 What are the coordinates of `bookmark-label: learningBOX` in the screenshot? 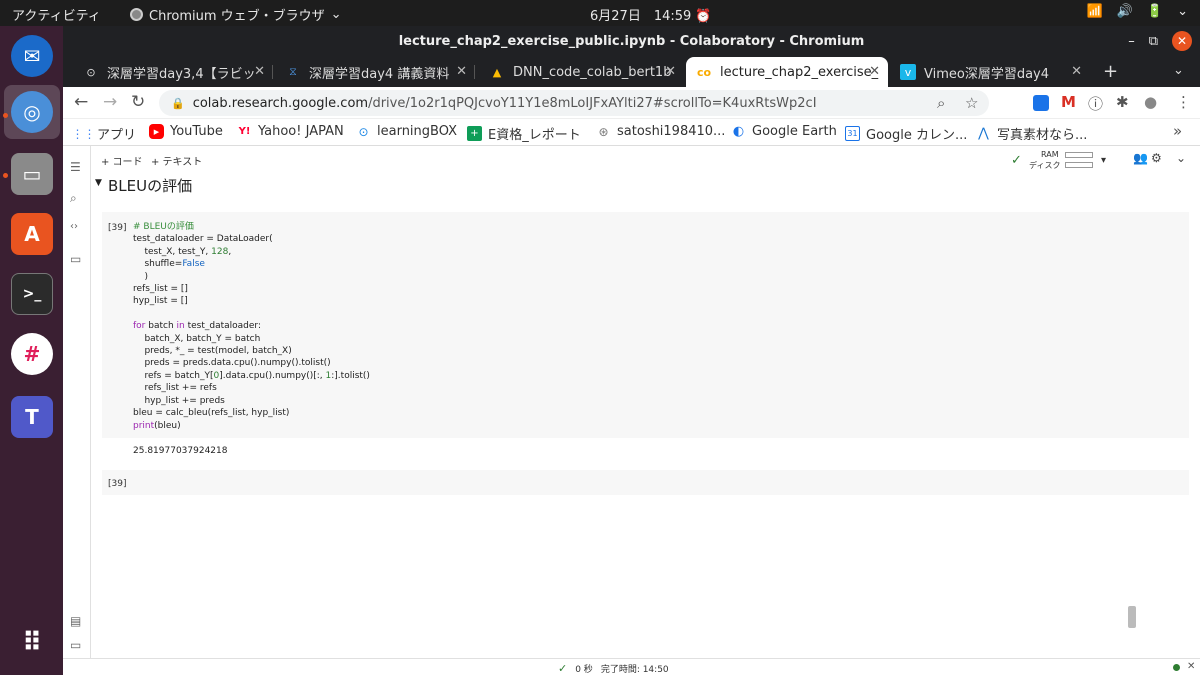 It's located at (417, 131).